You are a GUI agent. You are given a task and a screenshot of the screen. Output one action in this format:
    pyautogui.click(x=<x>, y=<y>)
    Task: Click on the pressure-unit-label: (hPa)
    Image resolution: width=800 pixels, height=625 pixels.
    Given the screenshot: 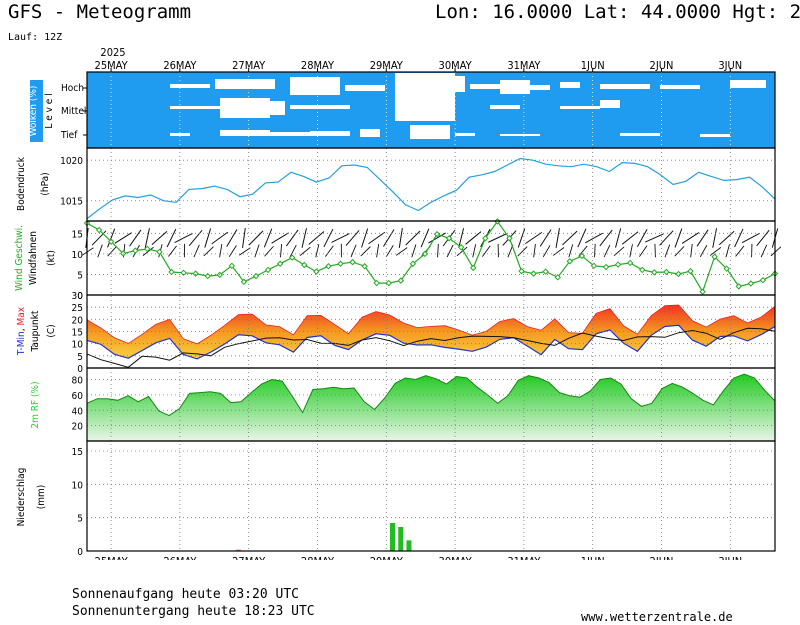 What is the action you would take?
    pyautogui.click(x=45, y=183)
    